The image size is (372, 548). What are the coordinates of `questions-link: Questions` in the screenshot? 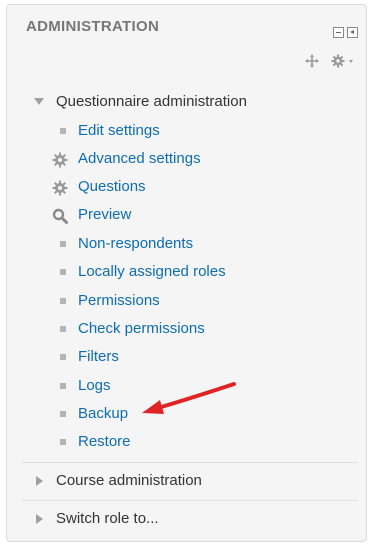 It's located at (112, 187).